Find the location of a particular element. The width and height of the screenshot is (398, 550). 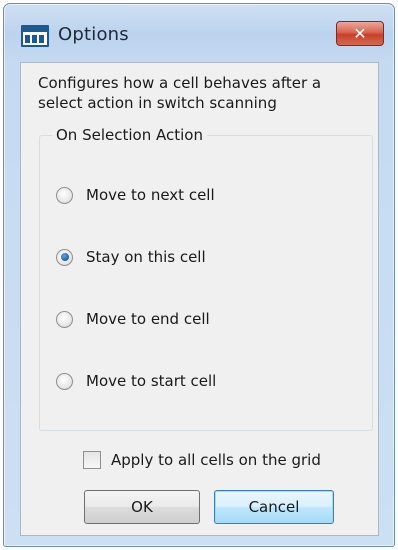

radio-move-to-next-cell: Move to next cell is located at coordinates (135, 195).